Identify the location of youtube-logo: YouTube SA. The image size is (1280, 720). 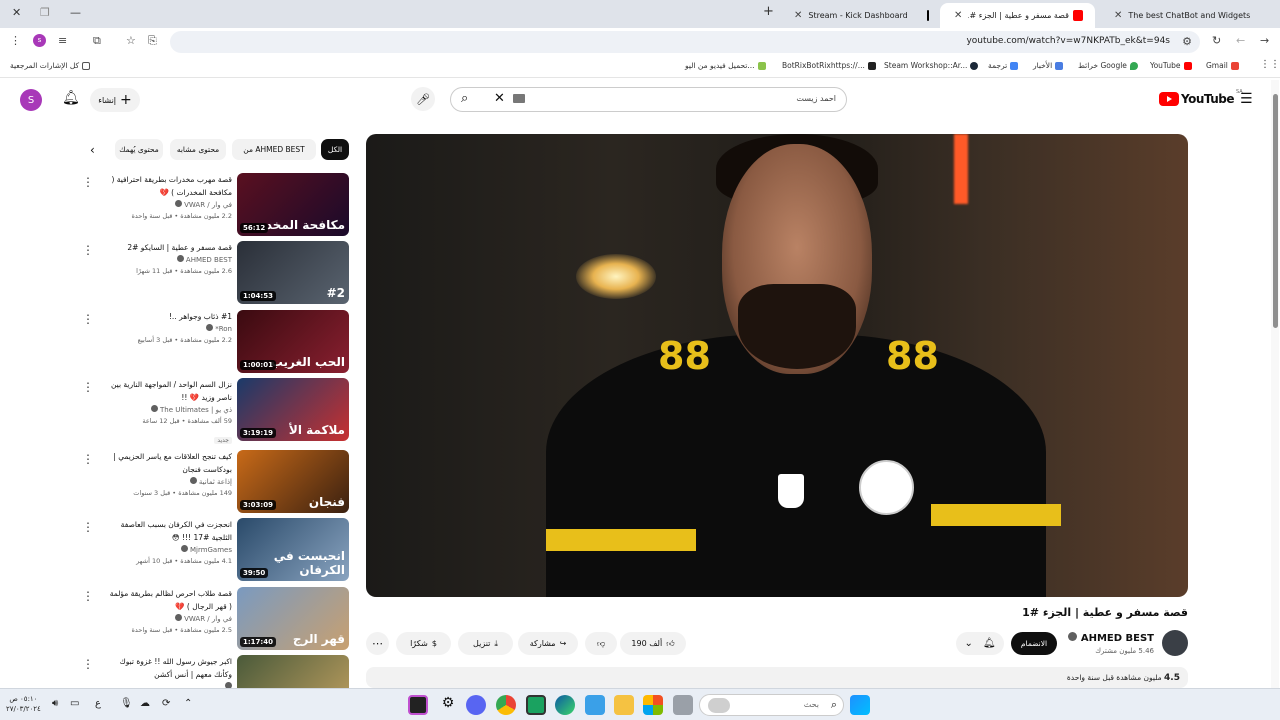
(1201, 97).